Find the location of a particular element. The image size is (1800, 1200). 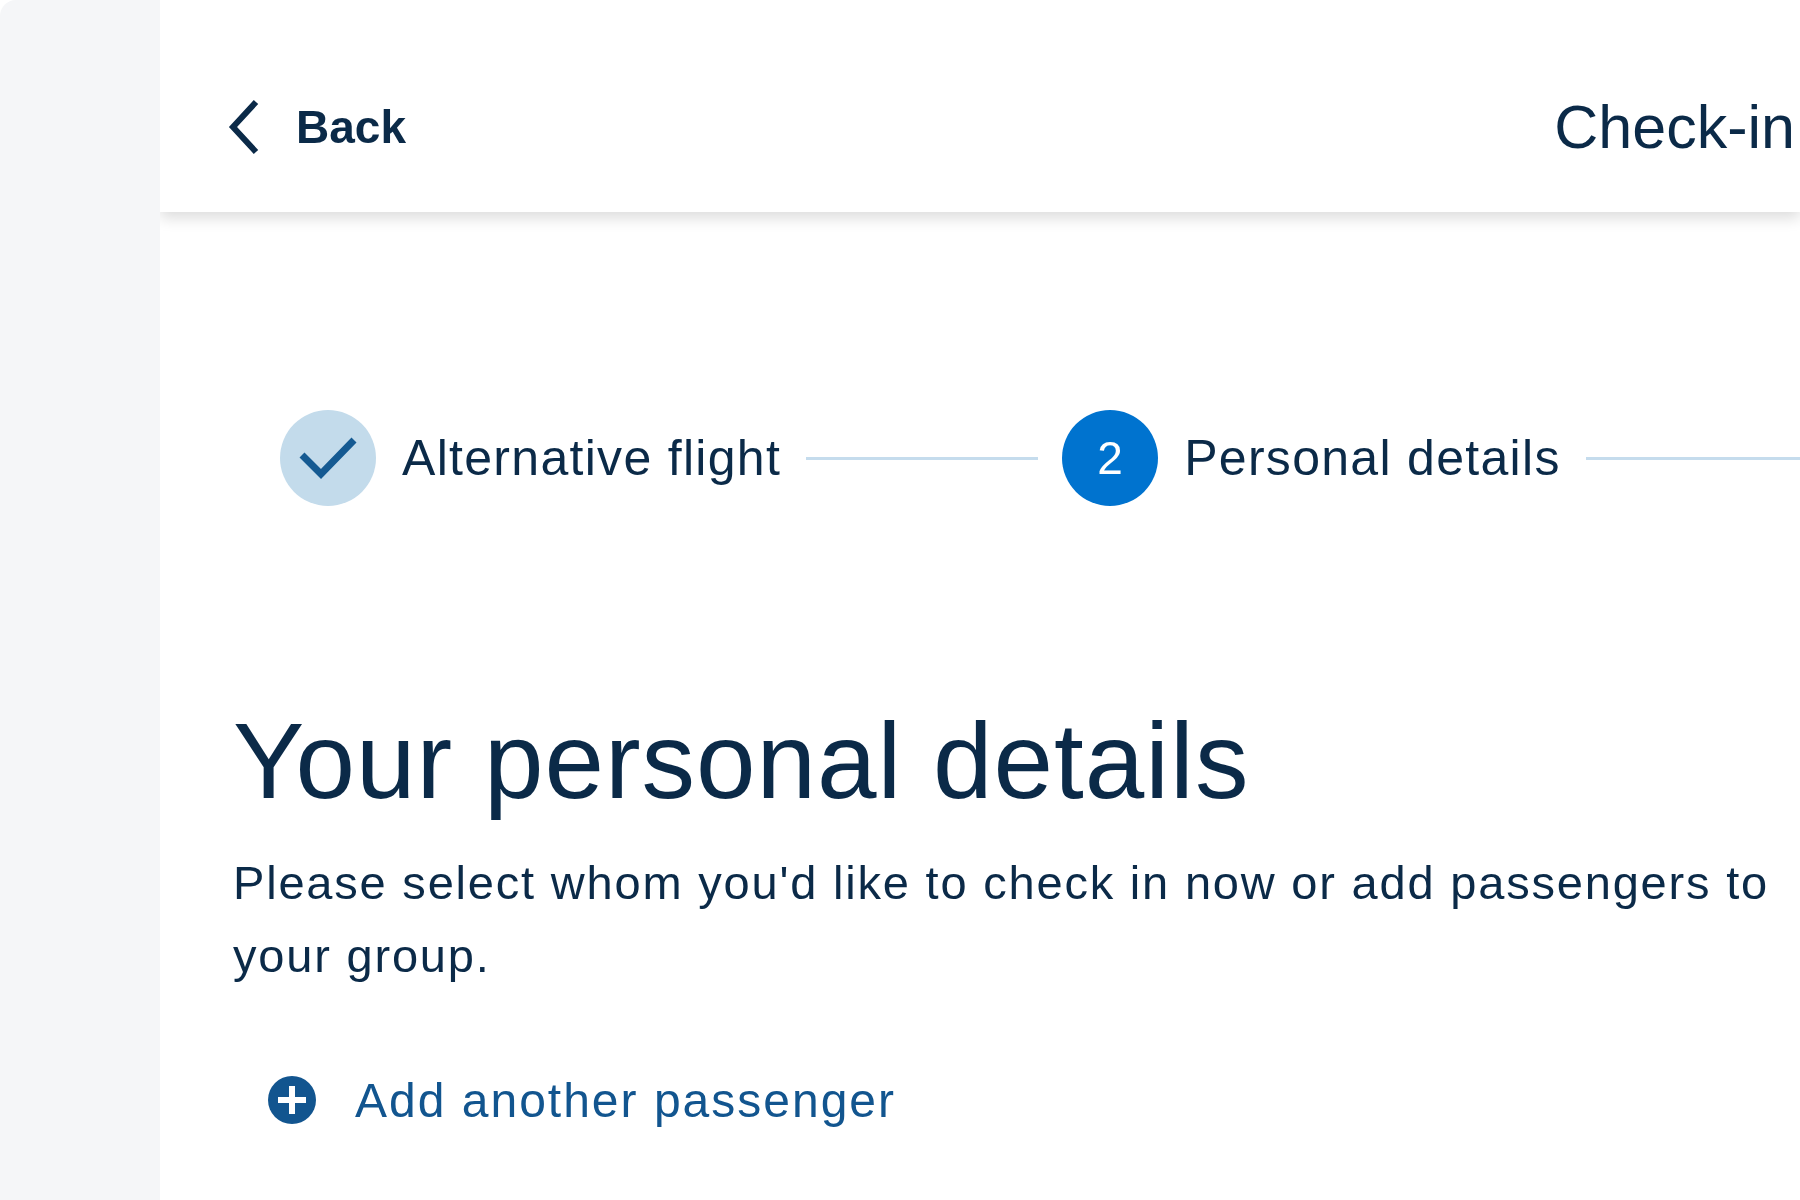

step-label: Personal details is located at coordinates (1372, 458).